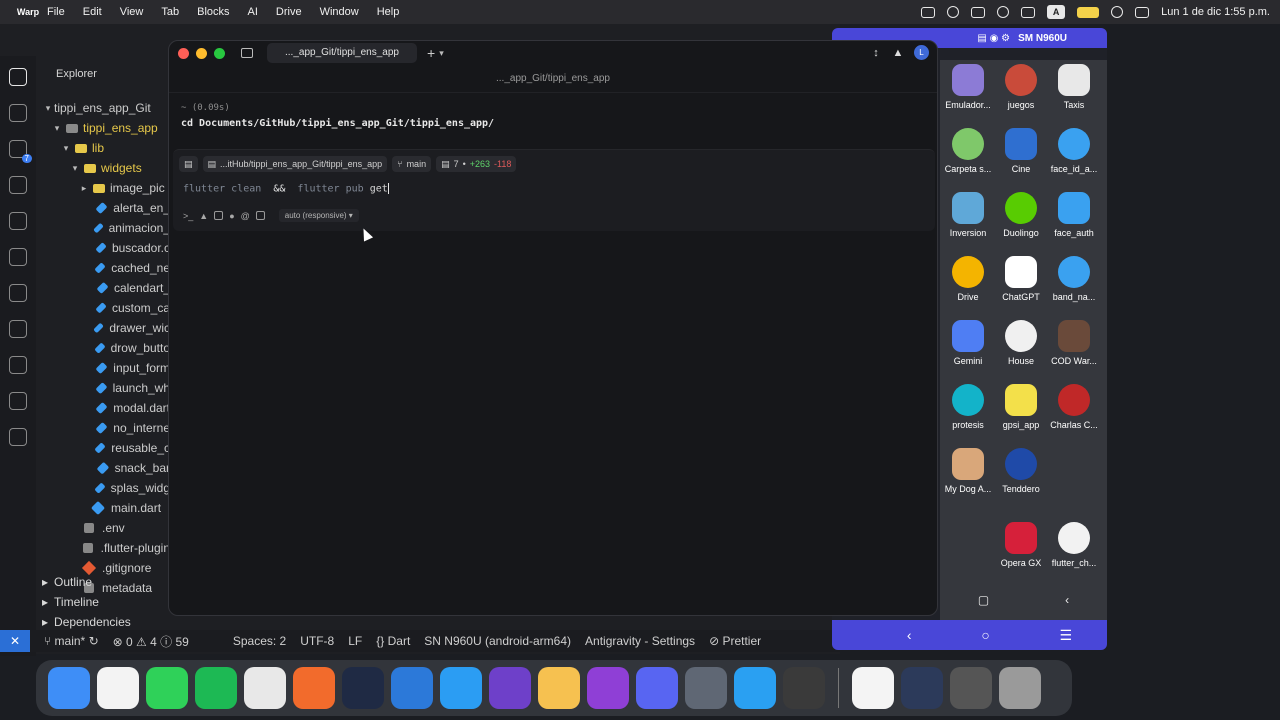 The height and width of the screenshot is (720, 1280). Describe the element at coordinates (103, 528) in the screenshot. I see `file-tree-item: .env` at that location.